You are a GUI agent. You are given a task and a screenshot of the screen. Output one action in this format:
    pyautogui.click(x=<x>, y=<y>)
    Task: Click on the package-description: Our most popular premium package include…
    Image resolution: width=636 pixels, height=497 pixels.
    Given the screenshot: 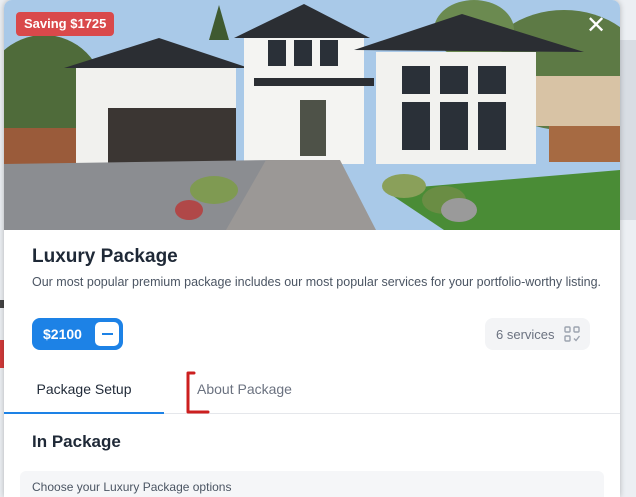 What is the action you would take?
    pyautogui.click(x=316, y=282)
    